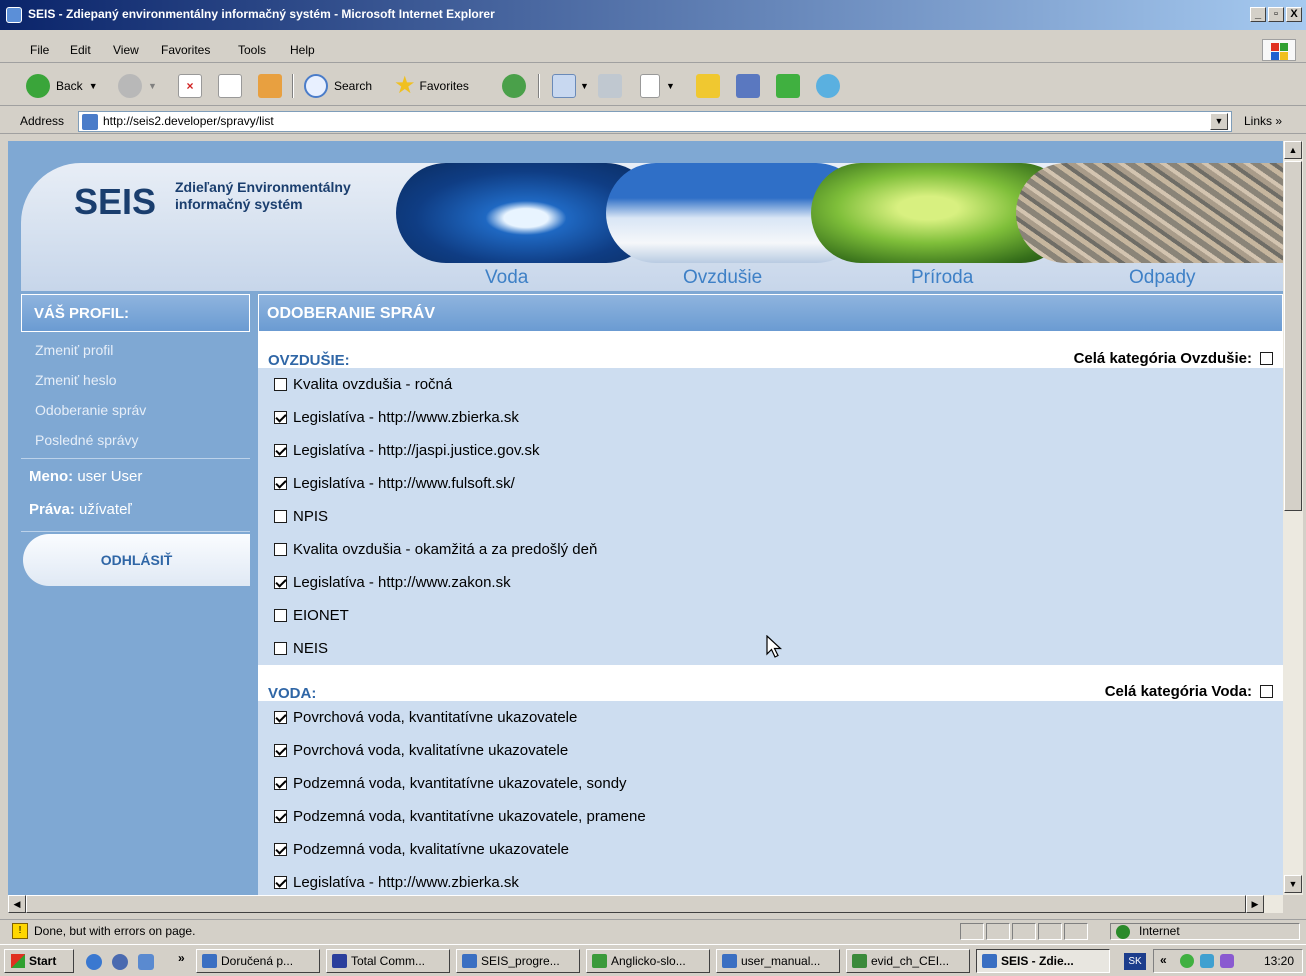  I want to click on list-item: Legislatíva - http://www.fulsoft.sk/, so click(770, 483).